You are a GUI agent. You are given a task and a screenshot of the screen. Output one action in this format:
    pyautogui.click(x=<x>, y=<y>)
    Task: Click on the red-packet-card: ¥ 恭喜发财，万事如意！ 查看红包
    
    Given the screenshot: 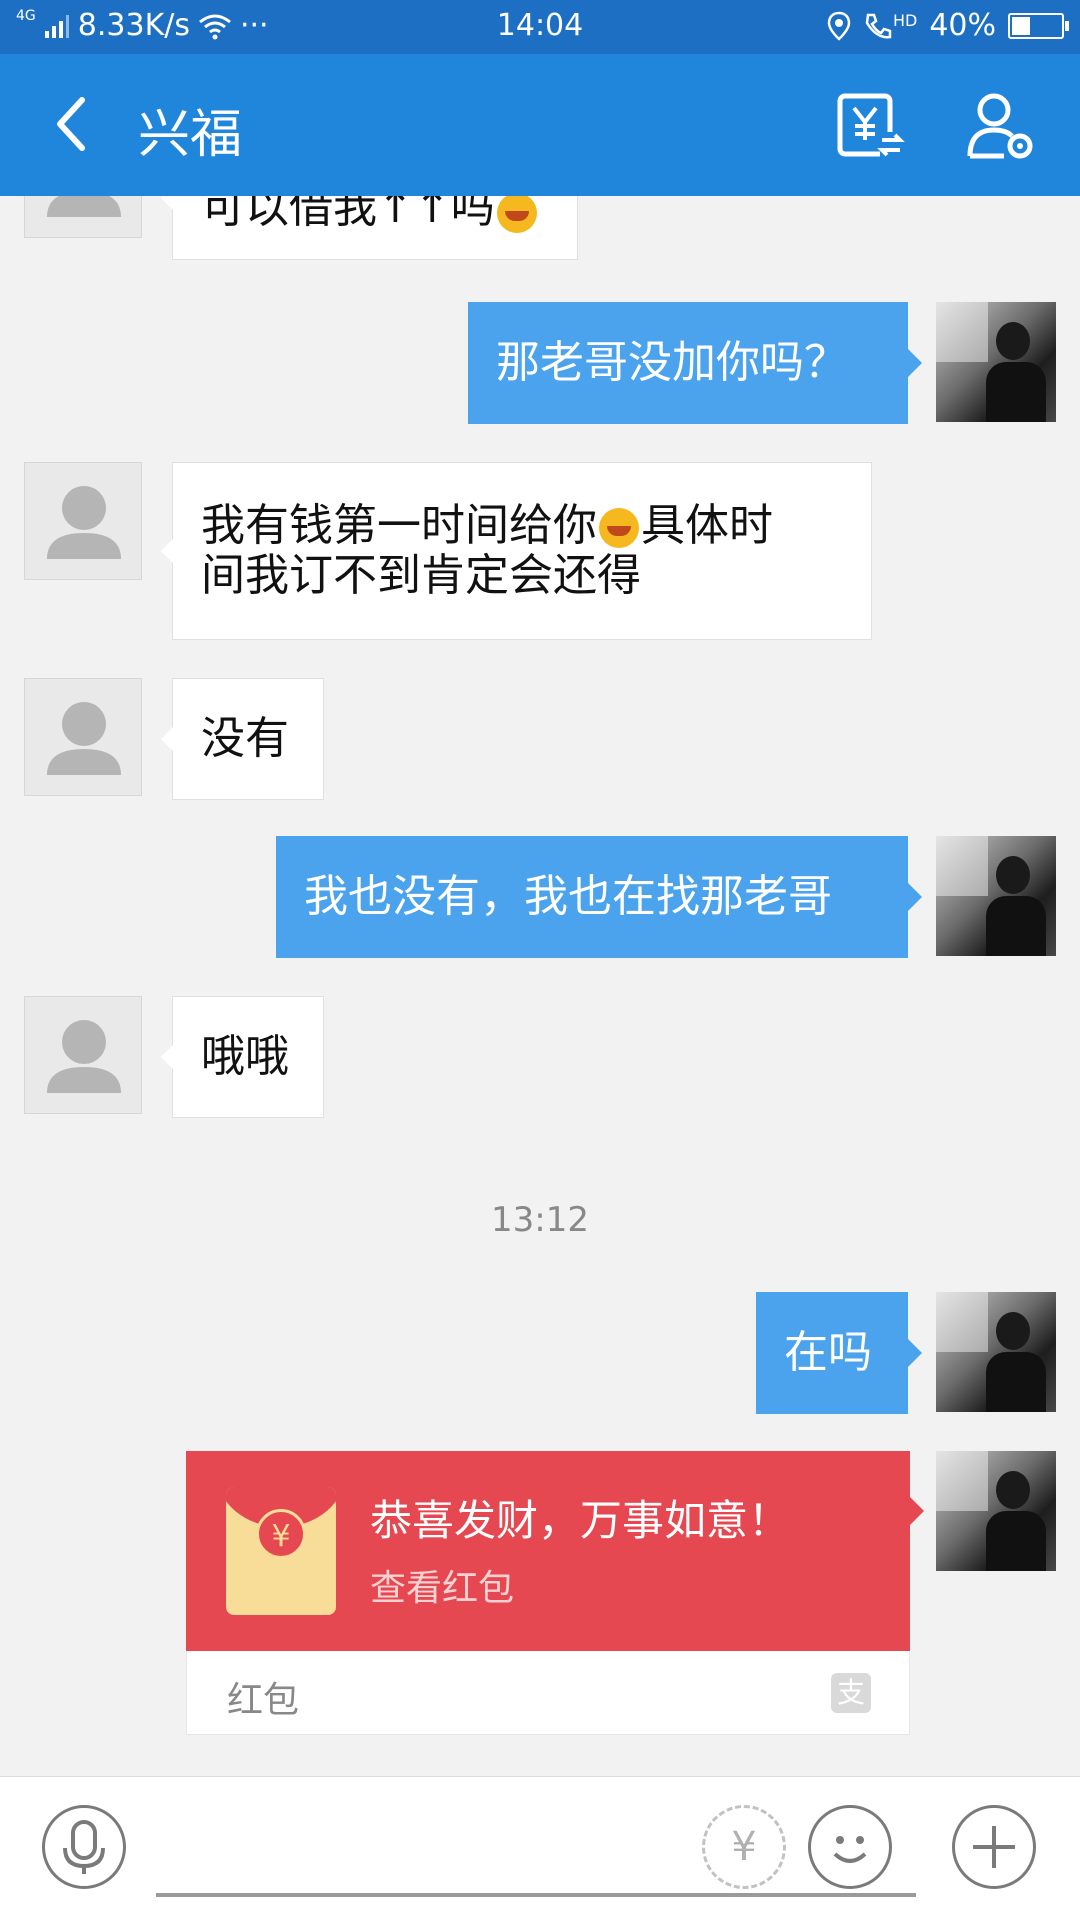 What is the action you would take?
    pyautogui.click(x=555, y=1551)
    